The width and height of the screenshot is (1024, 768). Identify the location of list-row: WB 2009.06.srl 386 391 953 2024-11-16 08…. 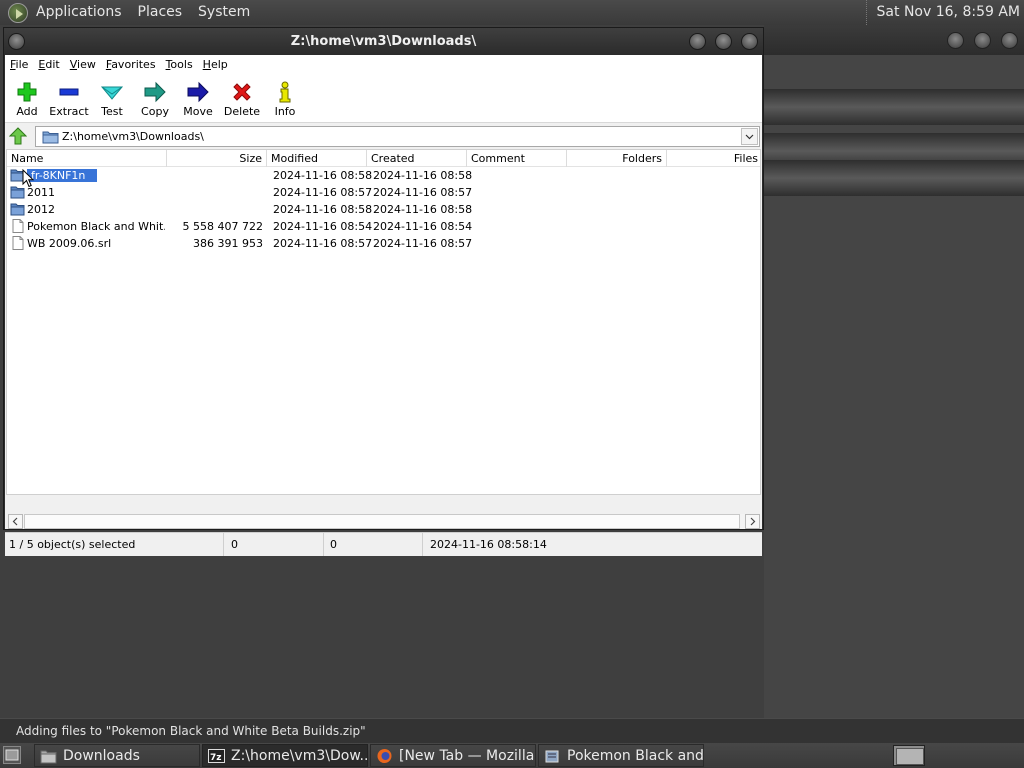
(383, 243).